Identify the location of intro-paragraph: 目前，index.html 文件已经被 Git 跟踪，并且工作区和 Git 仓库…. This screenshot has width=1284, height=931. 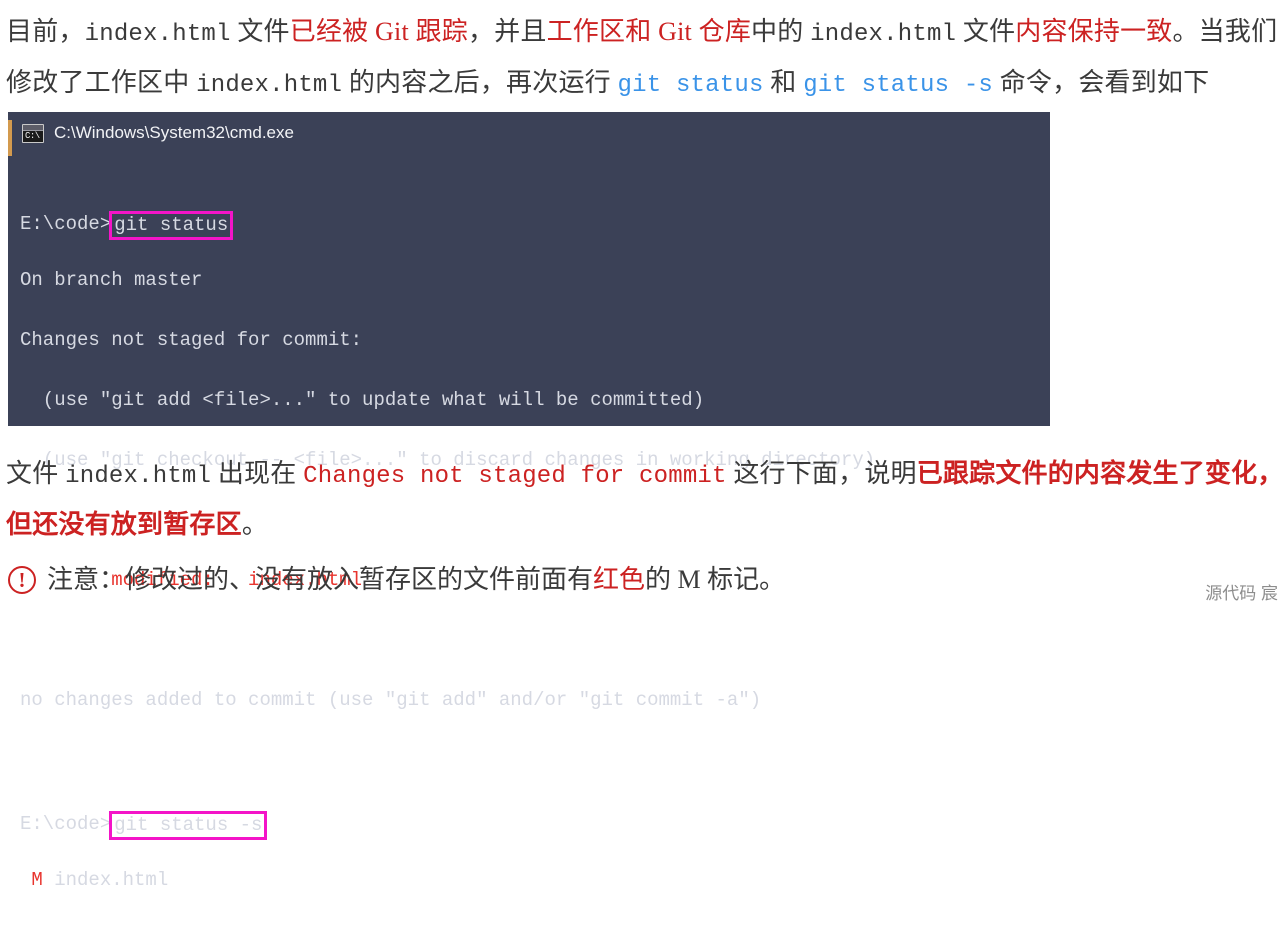
(645, 59).